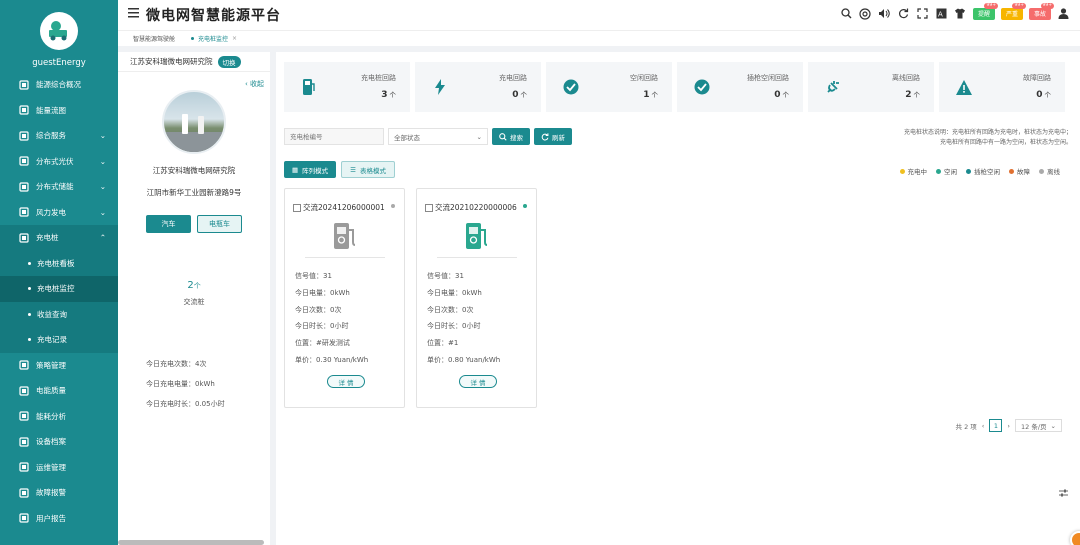  What do you see at coordinates (191, 542) in the screenshot?
I see `horizontal-scrollbar` at bounding box center [191, 542].